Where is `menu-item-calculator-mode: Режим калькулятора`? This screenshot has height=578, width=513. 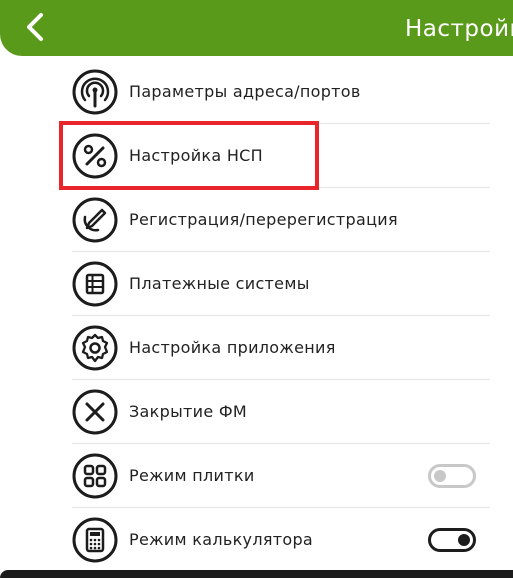 menu-item-calculator-mode: Режим калькулятора is located at coordinates (281, 539).